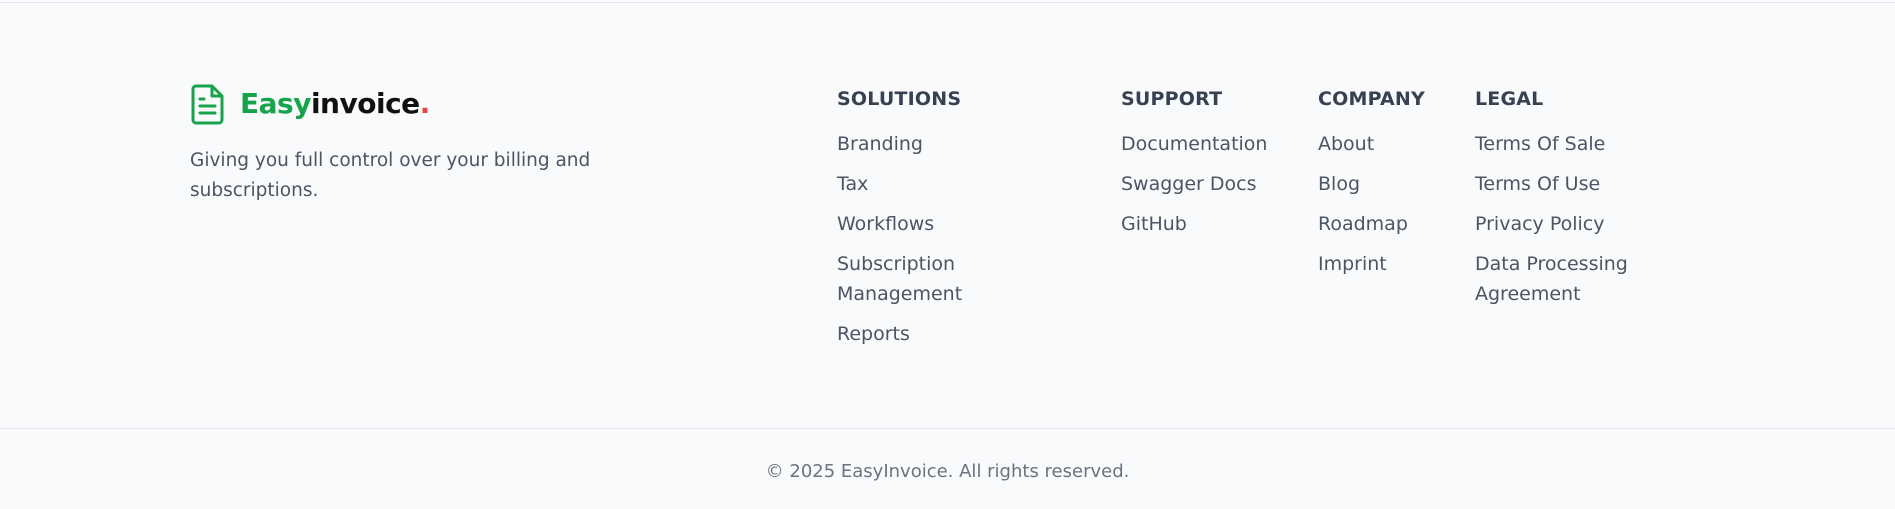 This screenshot has height=509, width=1895. I want to click on link-documentation: Documentation, so click(1206, 144).